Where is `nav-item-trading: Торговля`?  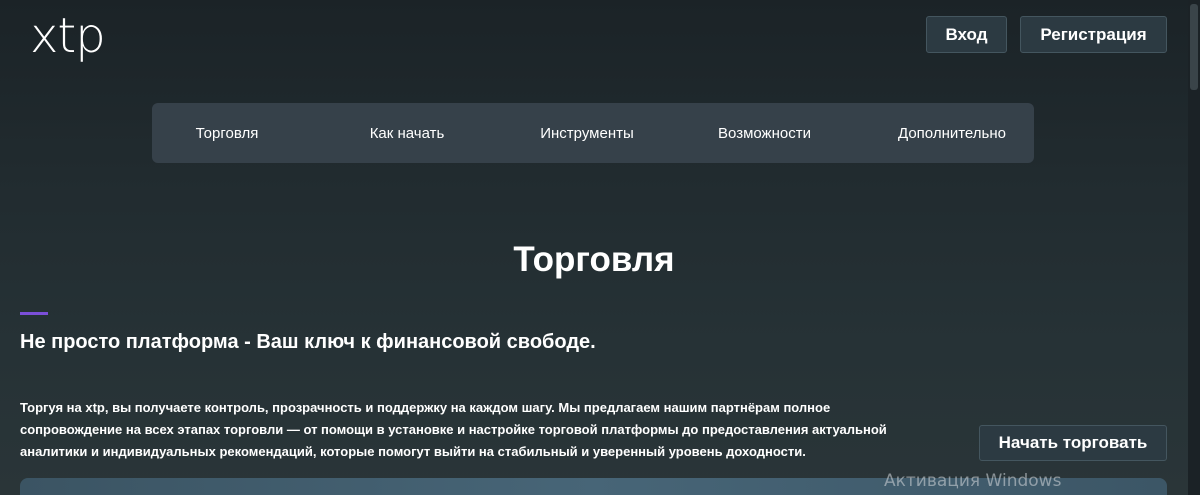 nav-item-trading: Торговля is located at coordinates (227, 133).